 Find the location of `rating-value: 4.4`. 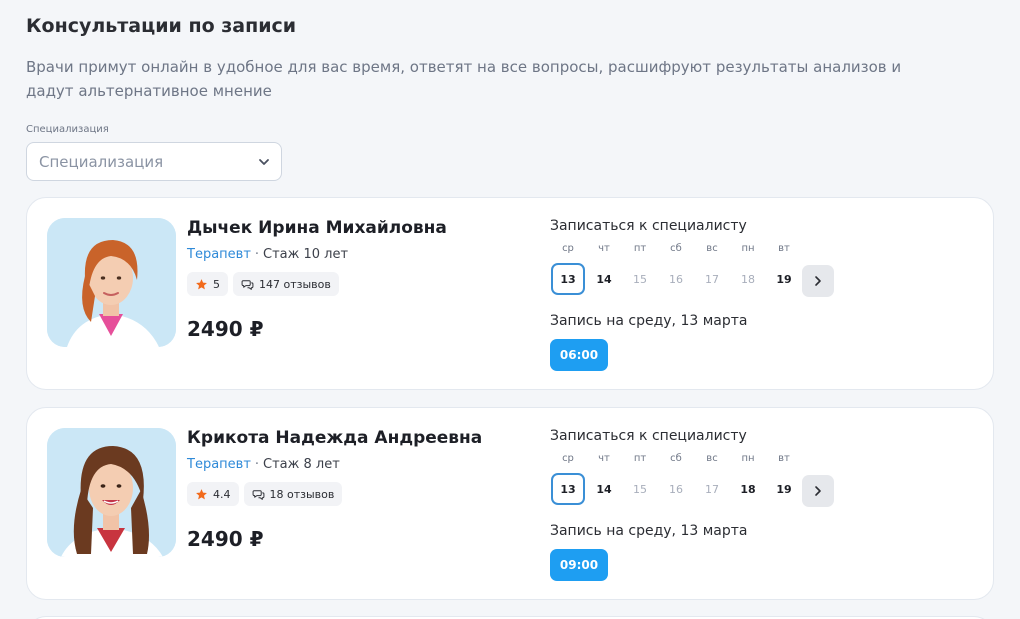

rating-value: 4.4 is located at coordinates (222, 494).